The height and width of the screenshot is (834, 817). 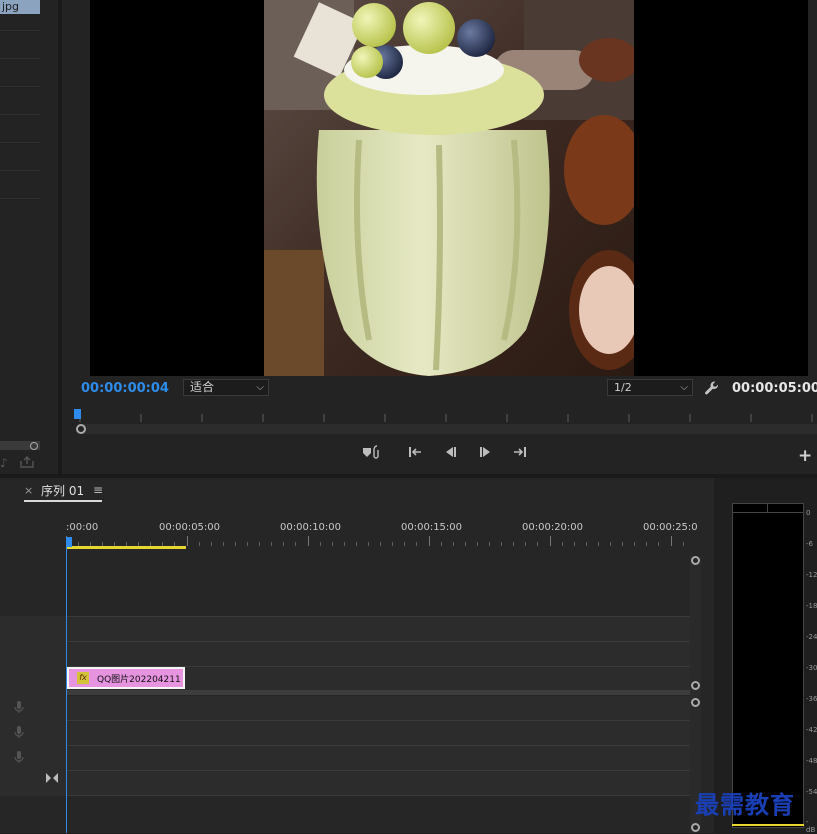 What do you see at coordinates (82, 527) in the screenshot?
I see `ruler-label: :00:00` at bounding box center [82, 527].